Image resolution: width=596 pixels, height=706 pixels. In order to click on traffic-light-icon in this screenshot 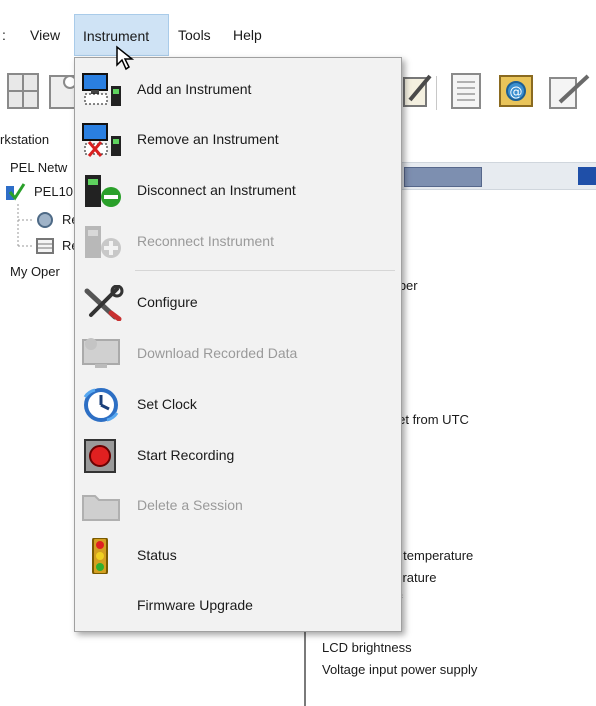, I will do `click(100, 556)`.